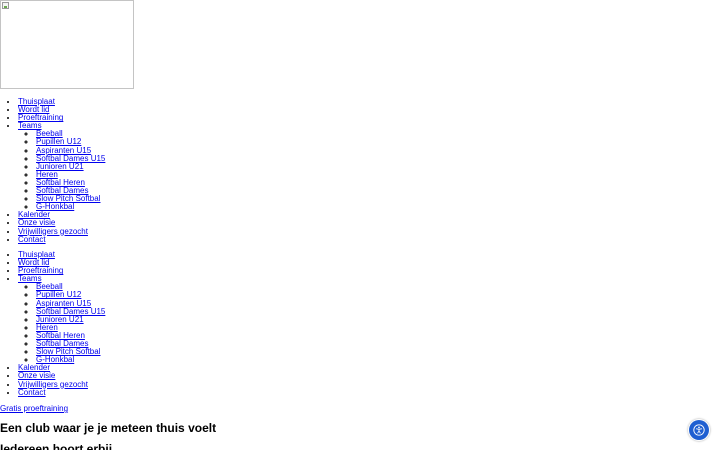  I want to click on accessibility-icon, so click(699, 430).